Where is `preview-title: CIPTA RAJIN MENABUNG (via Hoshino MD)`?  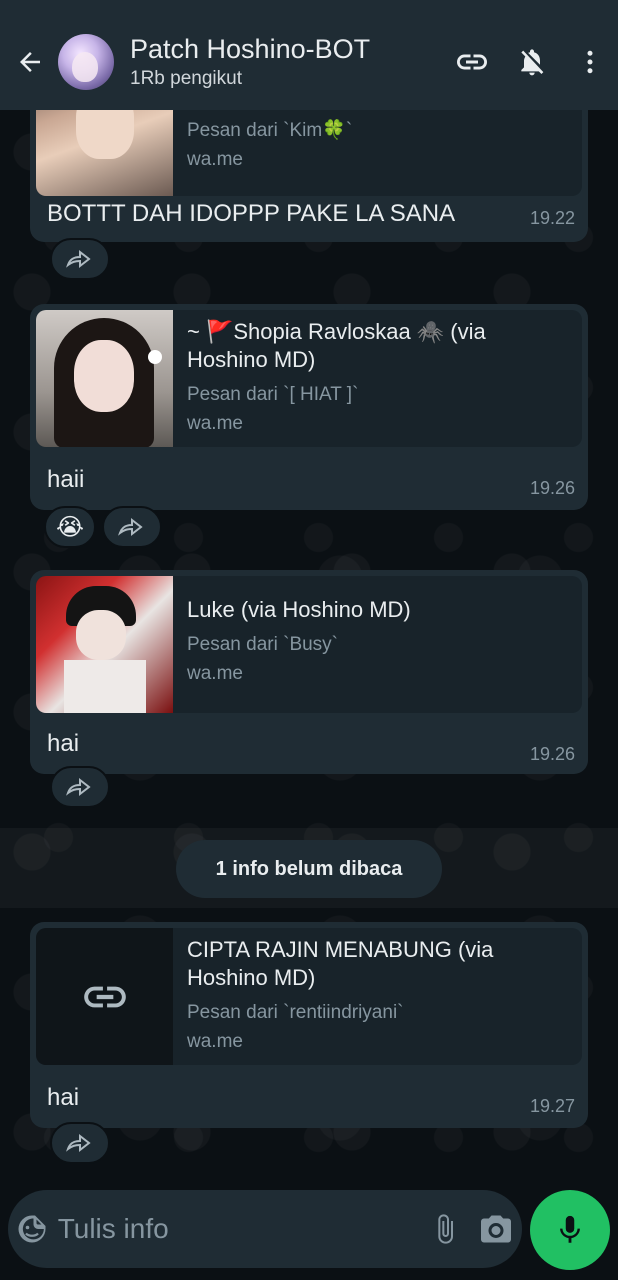 preview-title: CIPTA RAJIN MENABUNG (via Hoshino MD) is located at coordinates (340, 963).